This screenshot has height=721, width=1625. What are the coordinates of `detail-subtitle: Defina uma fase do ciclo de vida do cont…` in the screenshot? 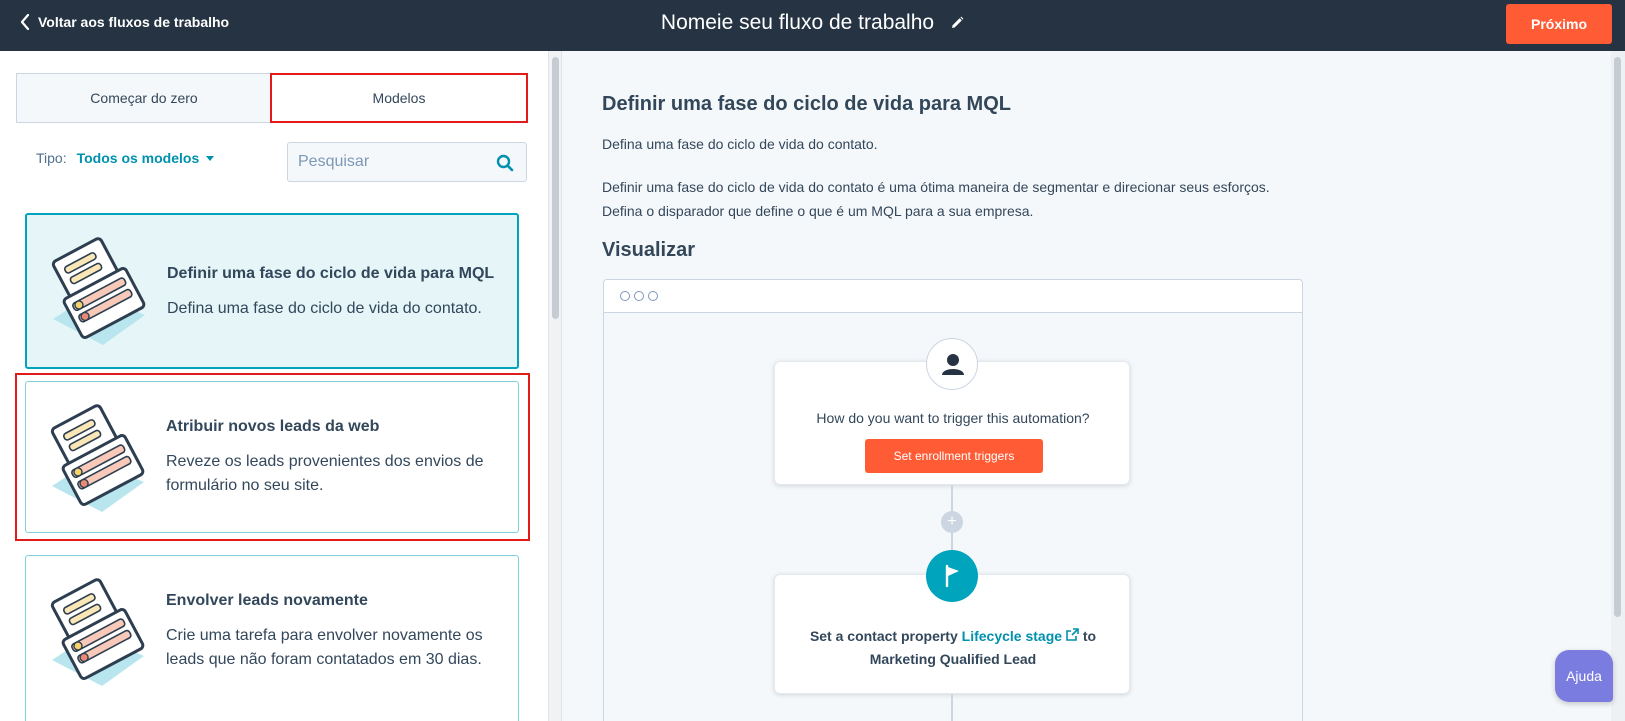 It's located at (740, 144).